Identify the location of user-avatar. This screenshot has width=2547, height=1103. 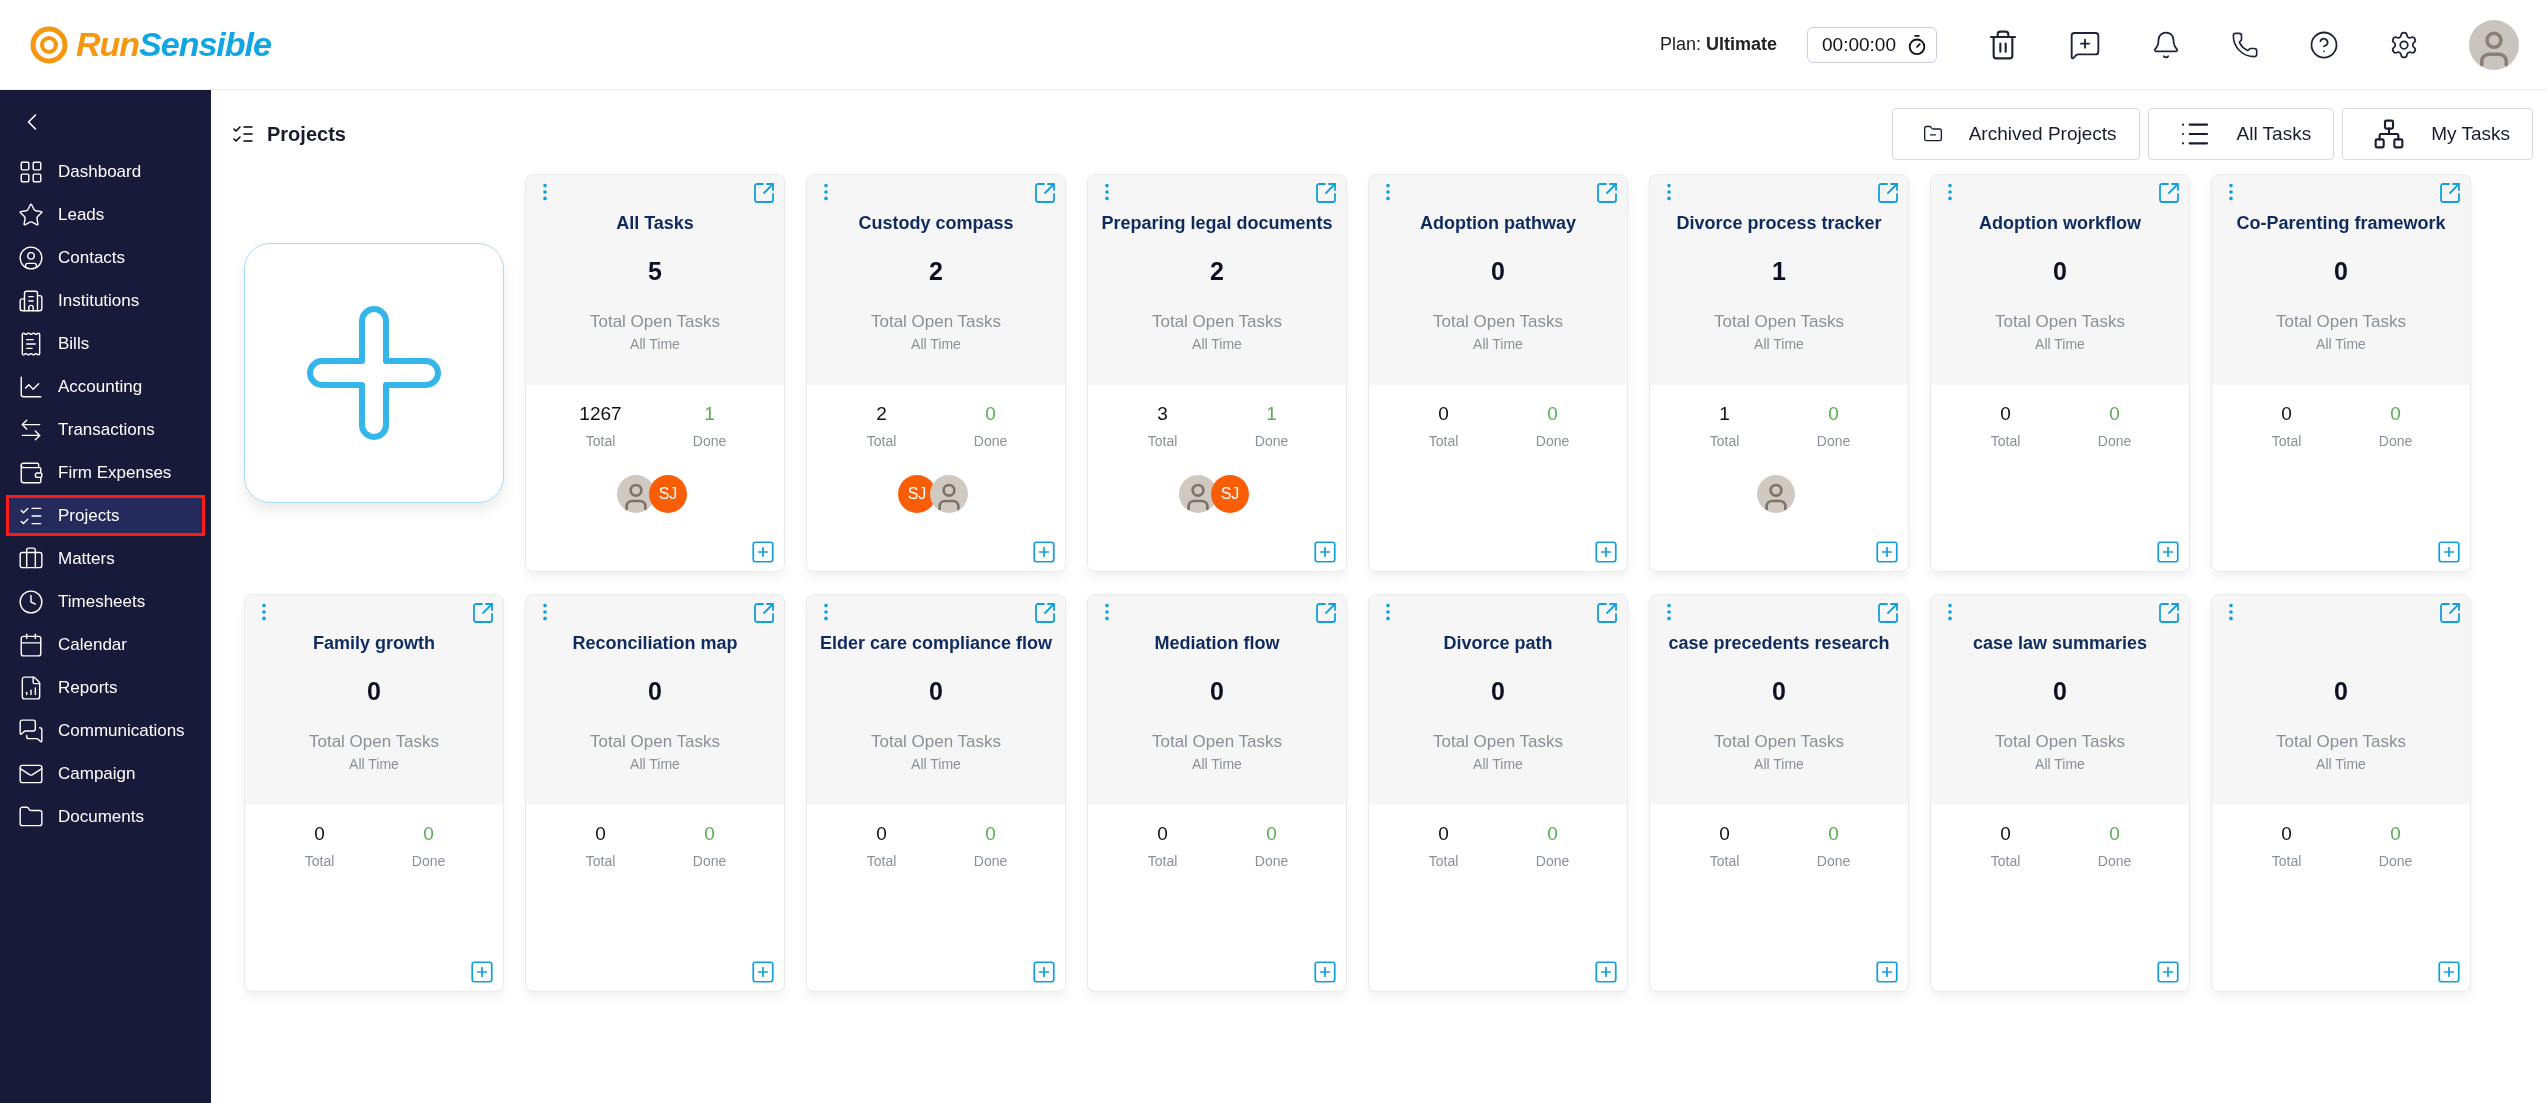
(2494, 44).